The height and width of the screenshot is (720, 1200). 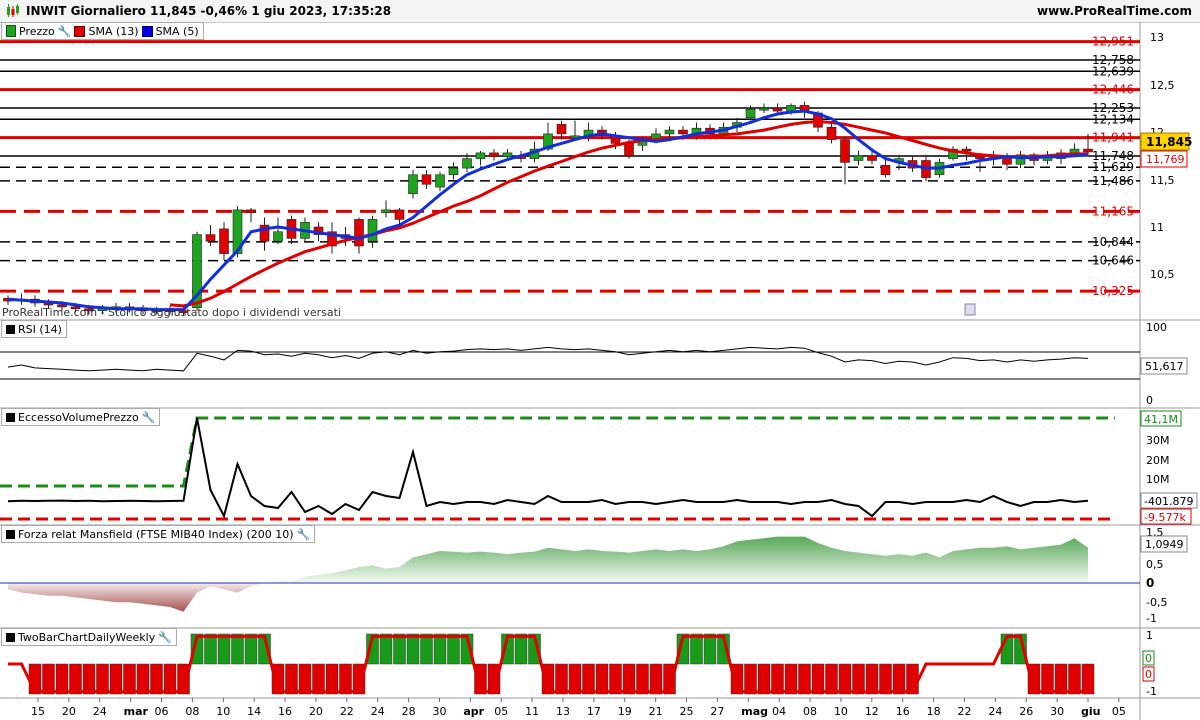 What do you see at coordinates (1157, 37) in the screenshot?
I see `y-tick: 13` at bounding box center [1157, 37].